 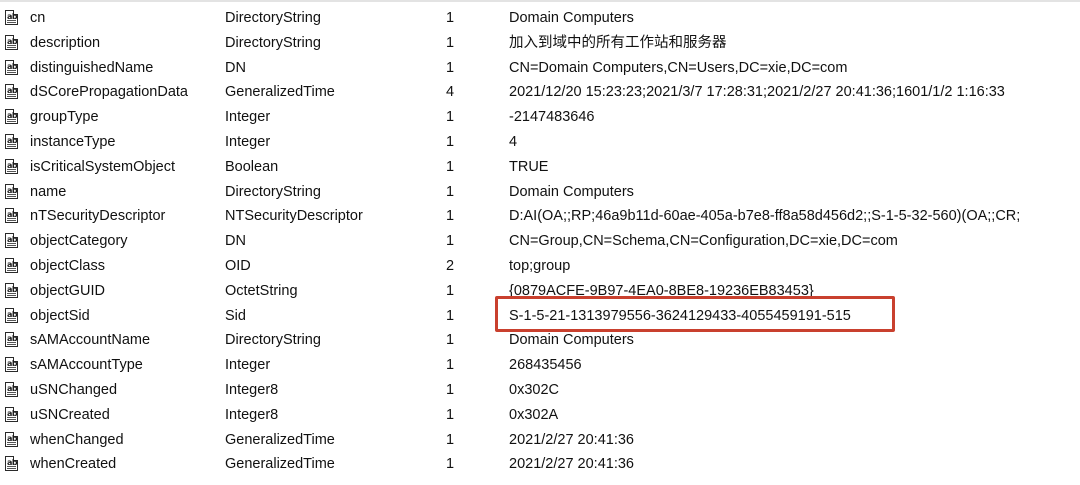 I want to click on attribute-row-cn: ab cn DirectoryString 1 Domain Computers, so click(x=540, y=18).